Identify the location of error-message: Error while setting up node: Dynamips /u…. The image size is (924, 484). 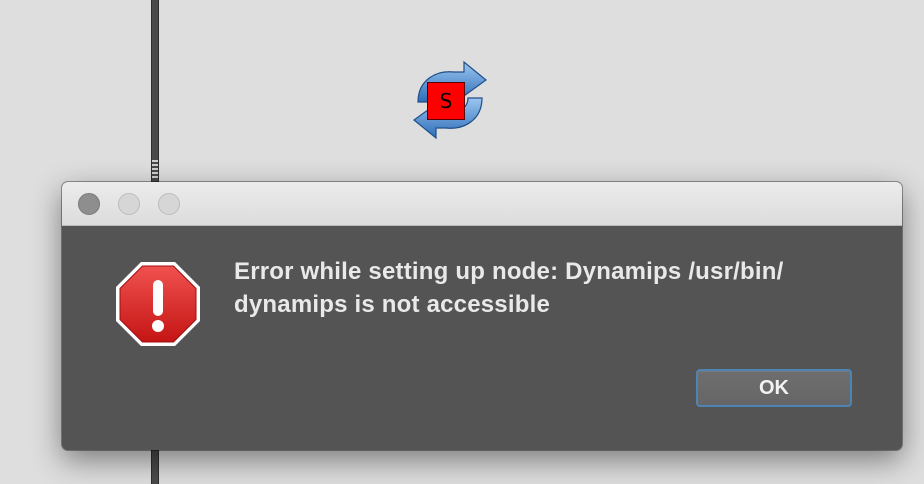
(509, 288).